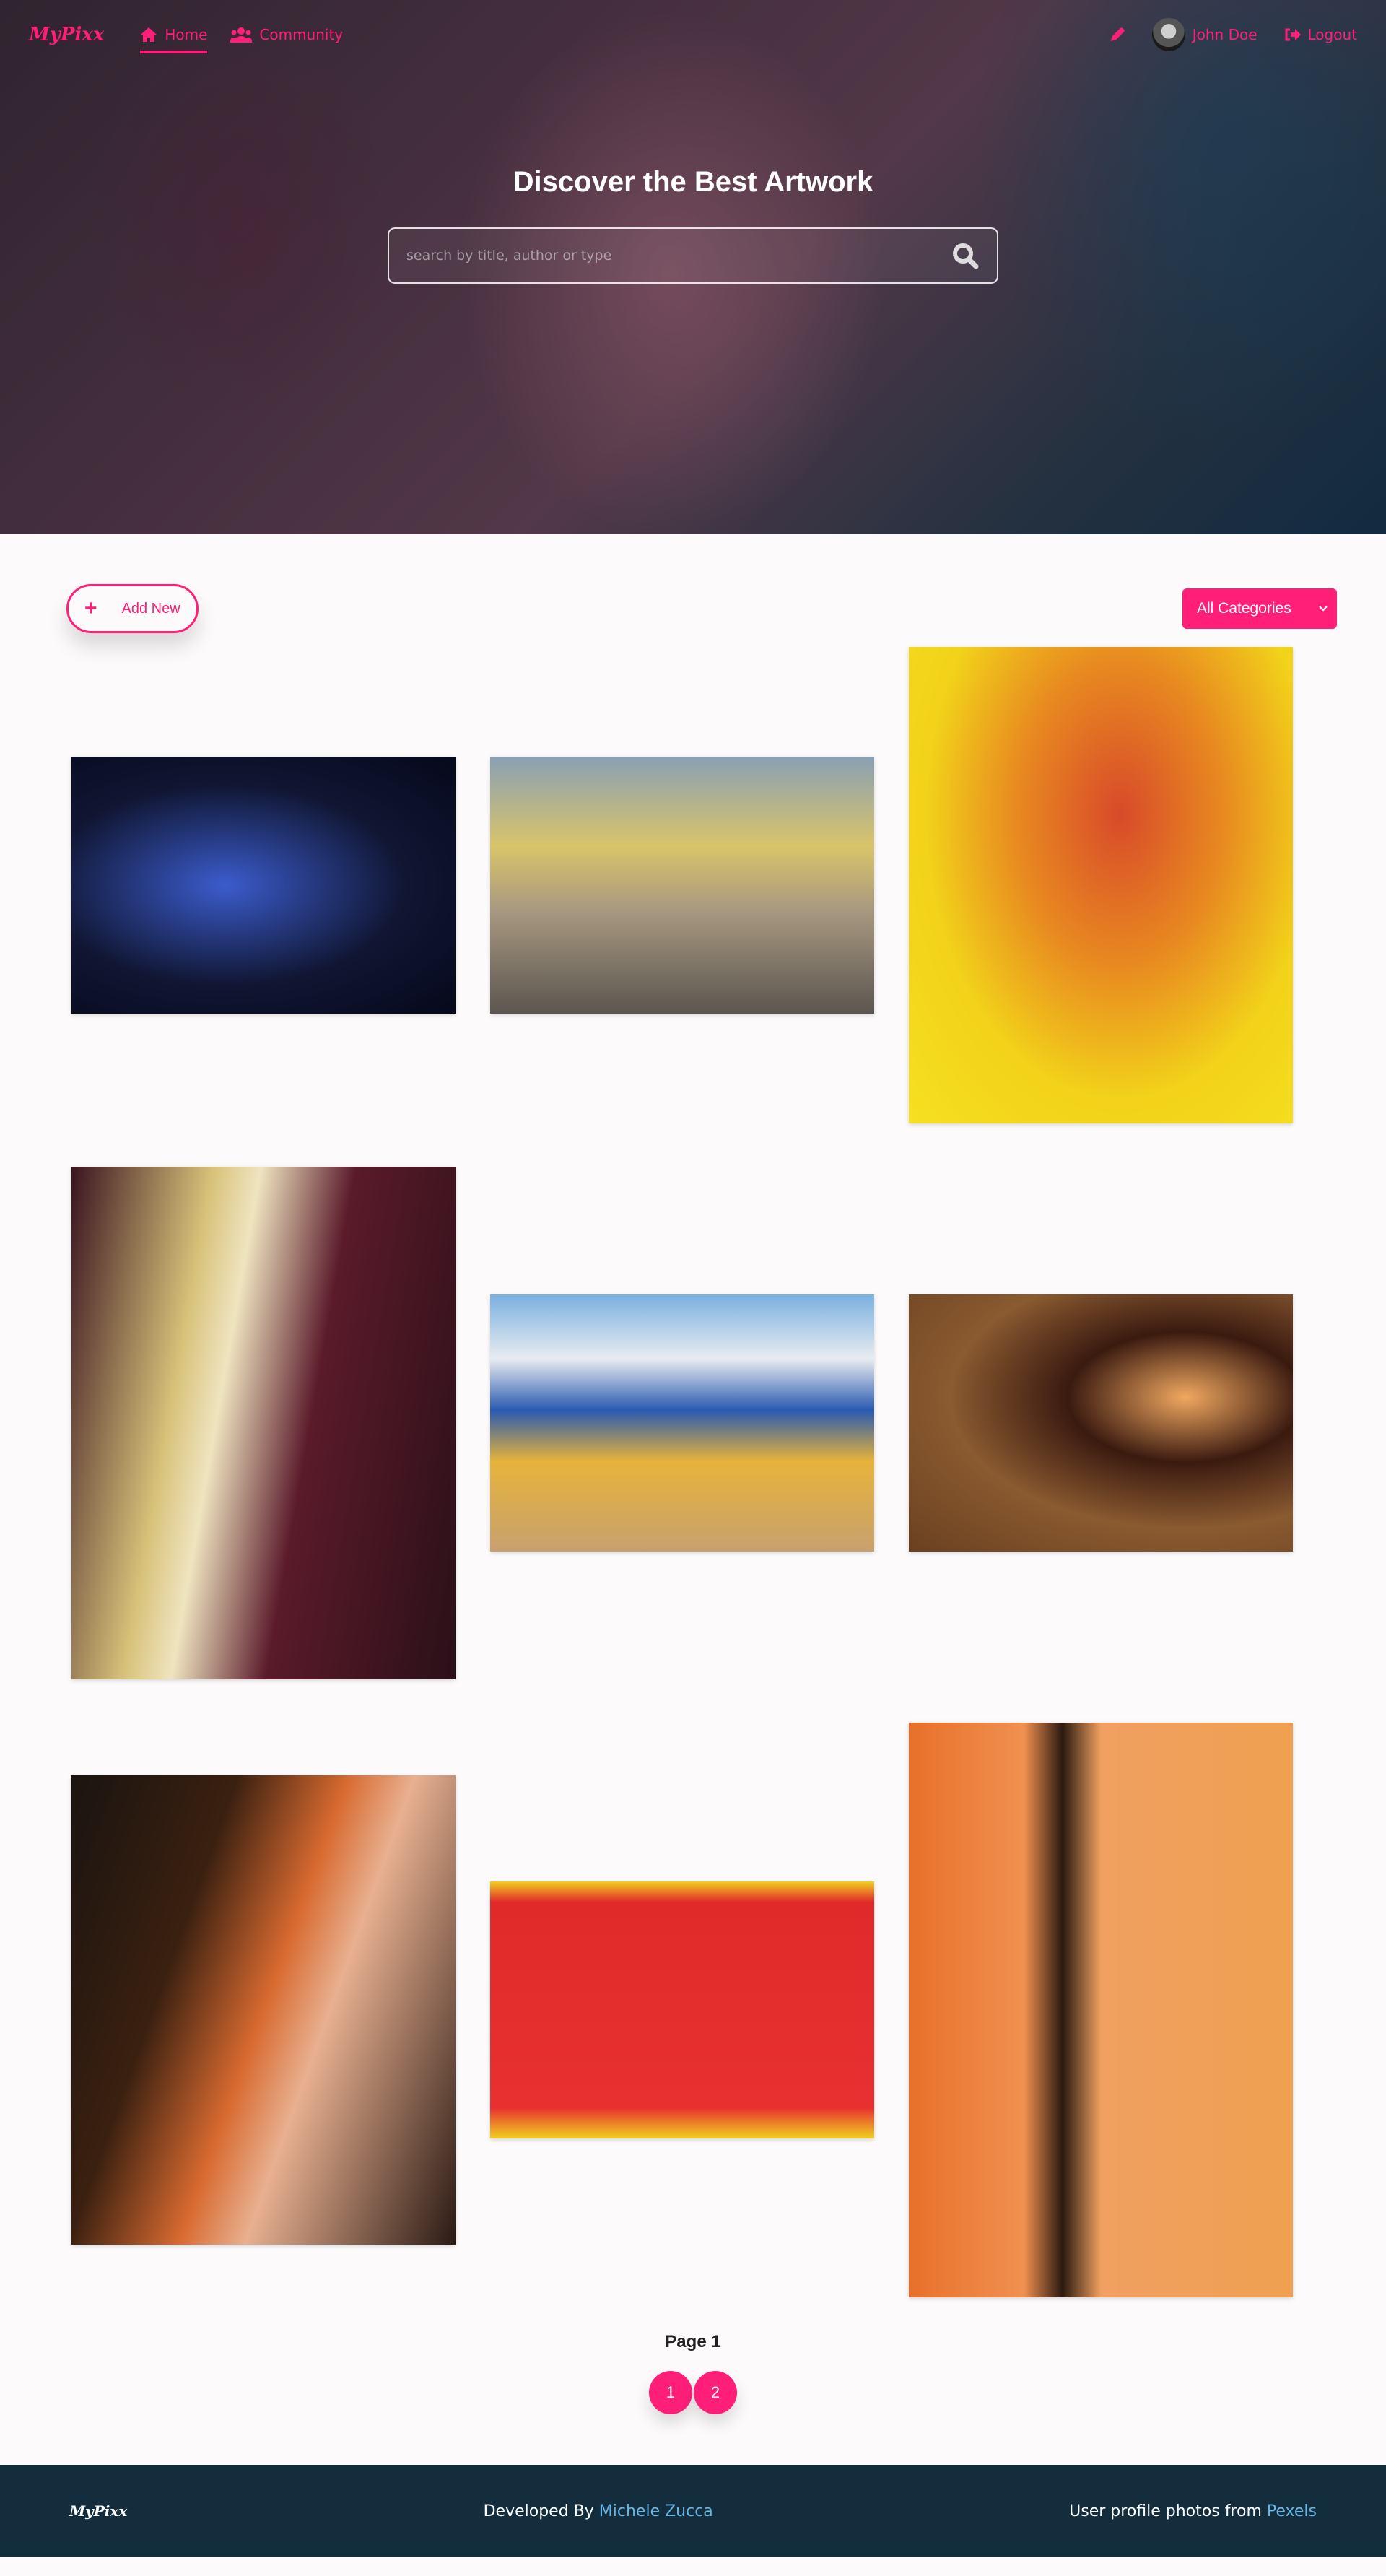 The height and width of the screenshot is (2576, 1386). Describe the element at coordinates (66, 34) in the screenshot. I see `logo: MyPixx` at that location.